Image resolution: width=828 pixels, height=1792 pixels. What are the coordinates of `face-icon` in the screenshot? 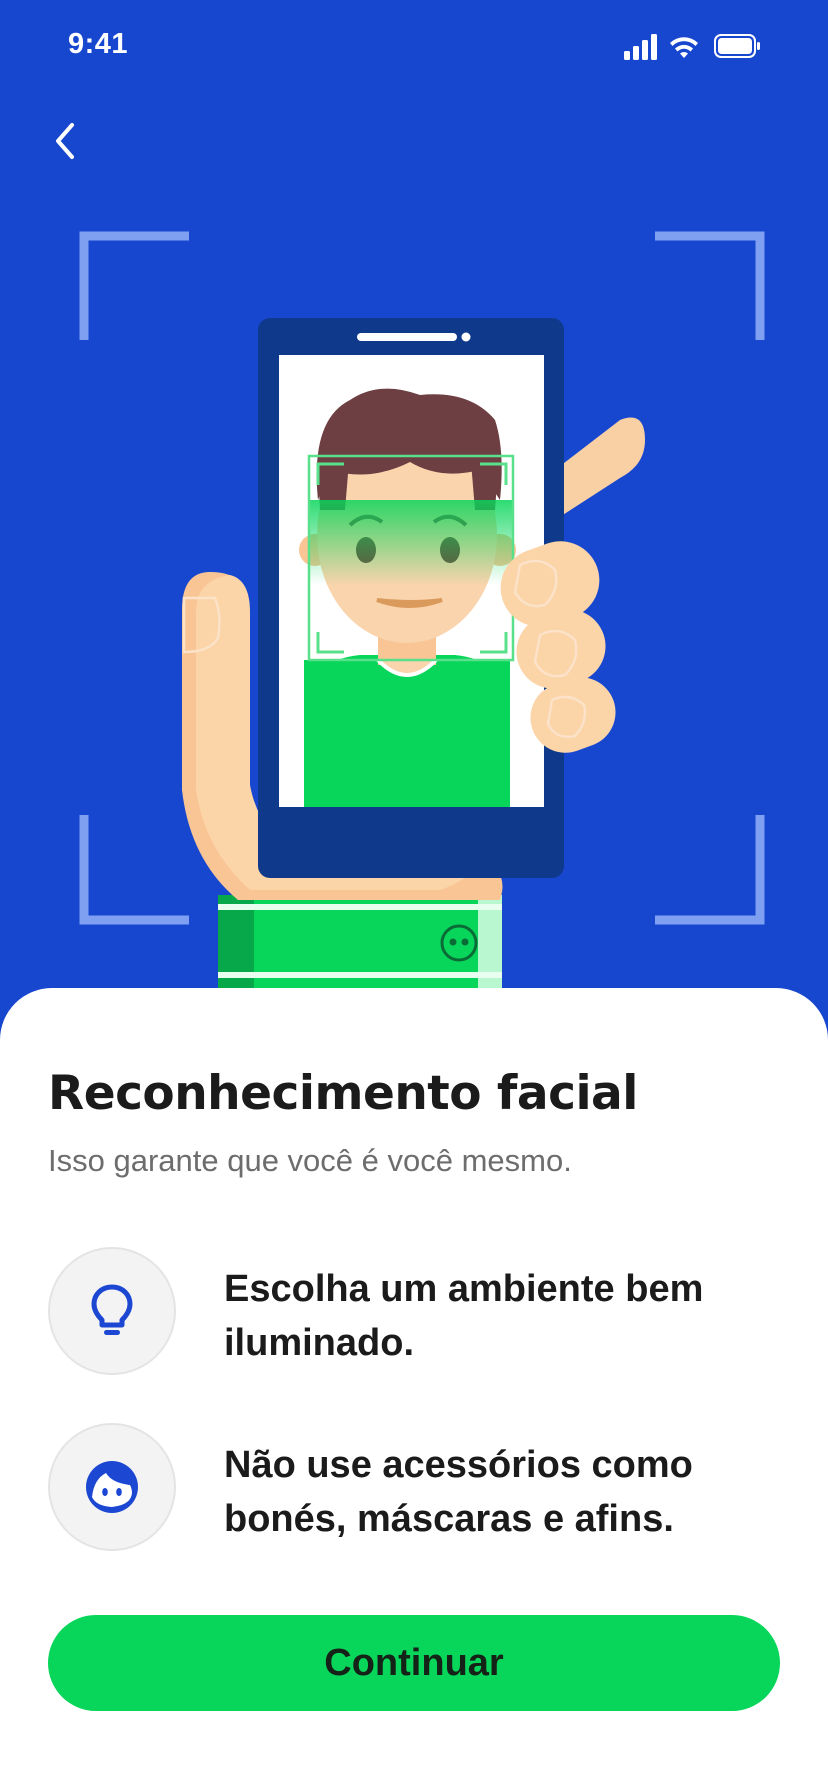 It's located at (112, 1487).